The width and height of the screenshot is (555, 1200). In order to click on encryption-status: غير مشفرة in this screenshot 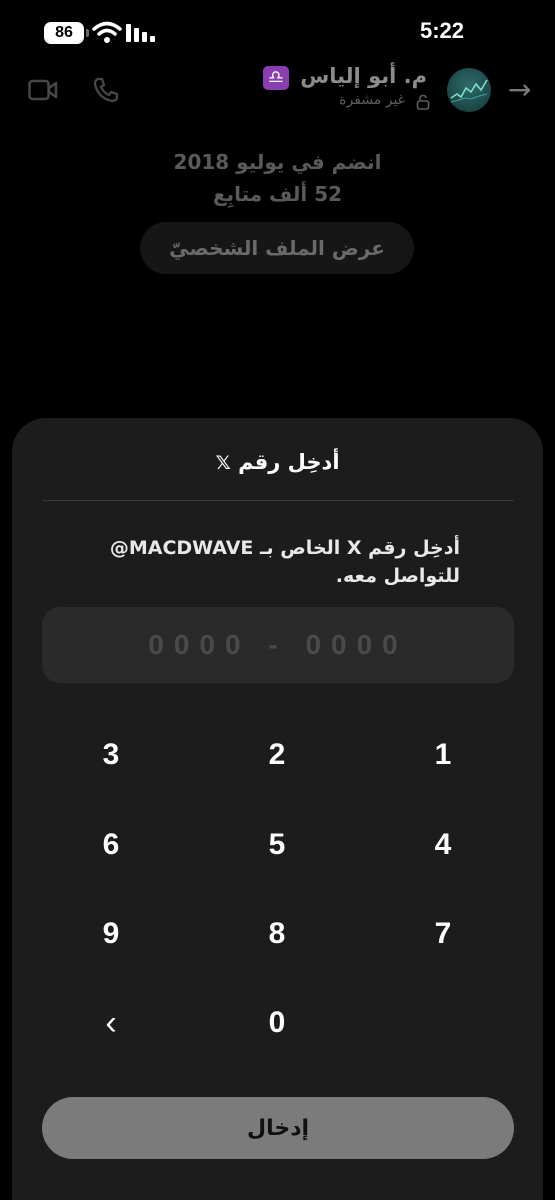, I will do `click(372, 100)`.